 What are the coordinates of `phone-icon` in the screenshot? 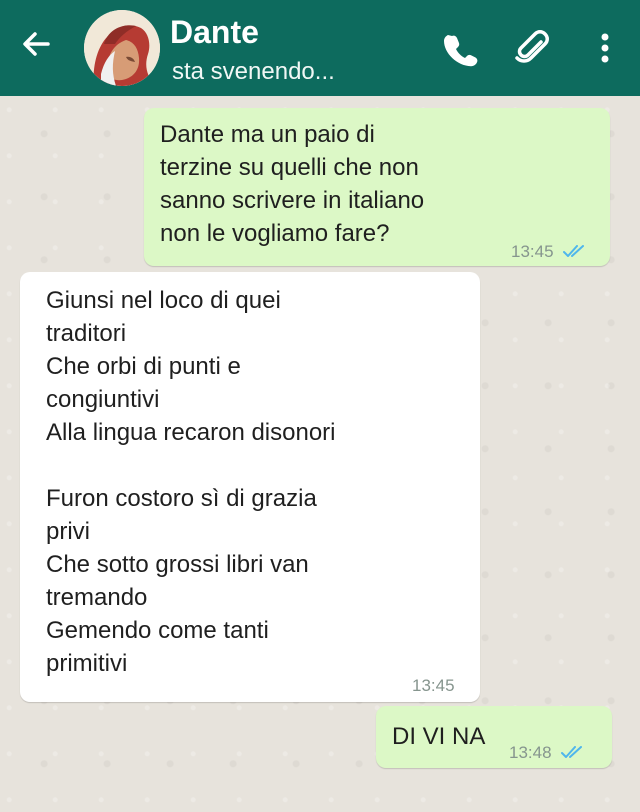 It's located at (461, 51).